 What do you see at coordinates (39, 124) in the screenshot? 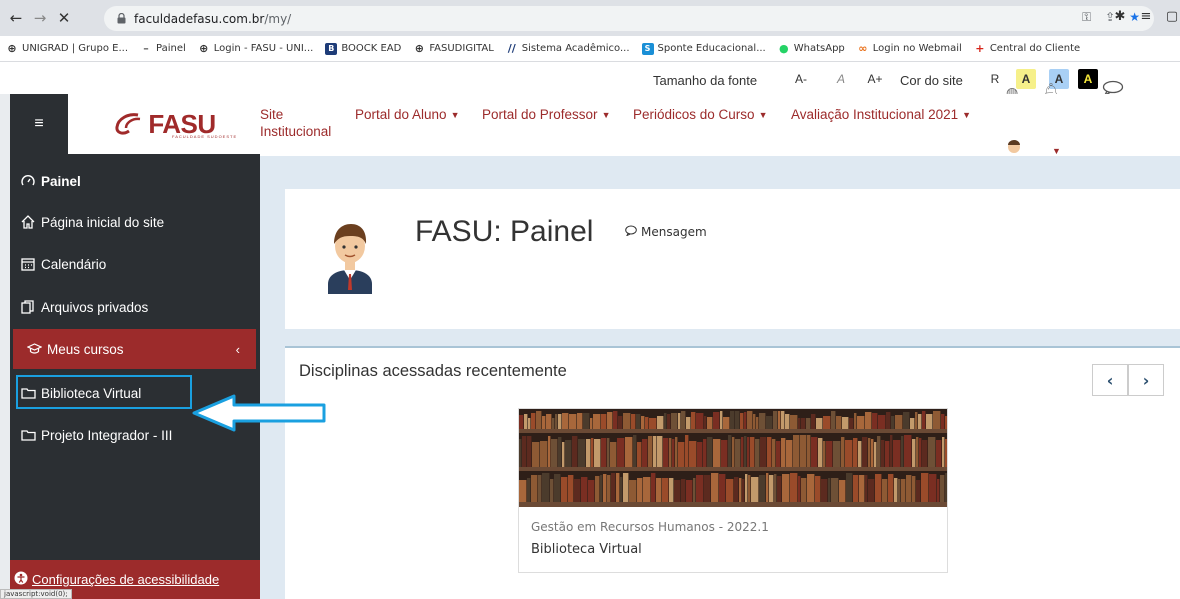
I see `hamburger-menu-icon: ≡` at bounding box center [39, 124].